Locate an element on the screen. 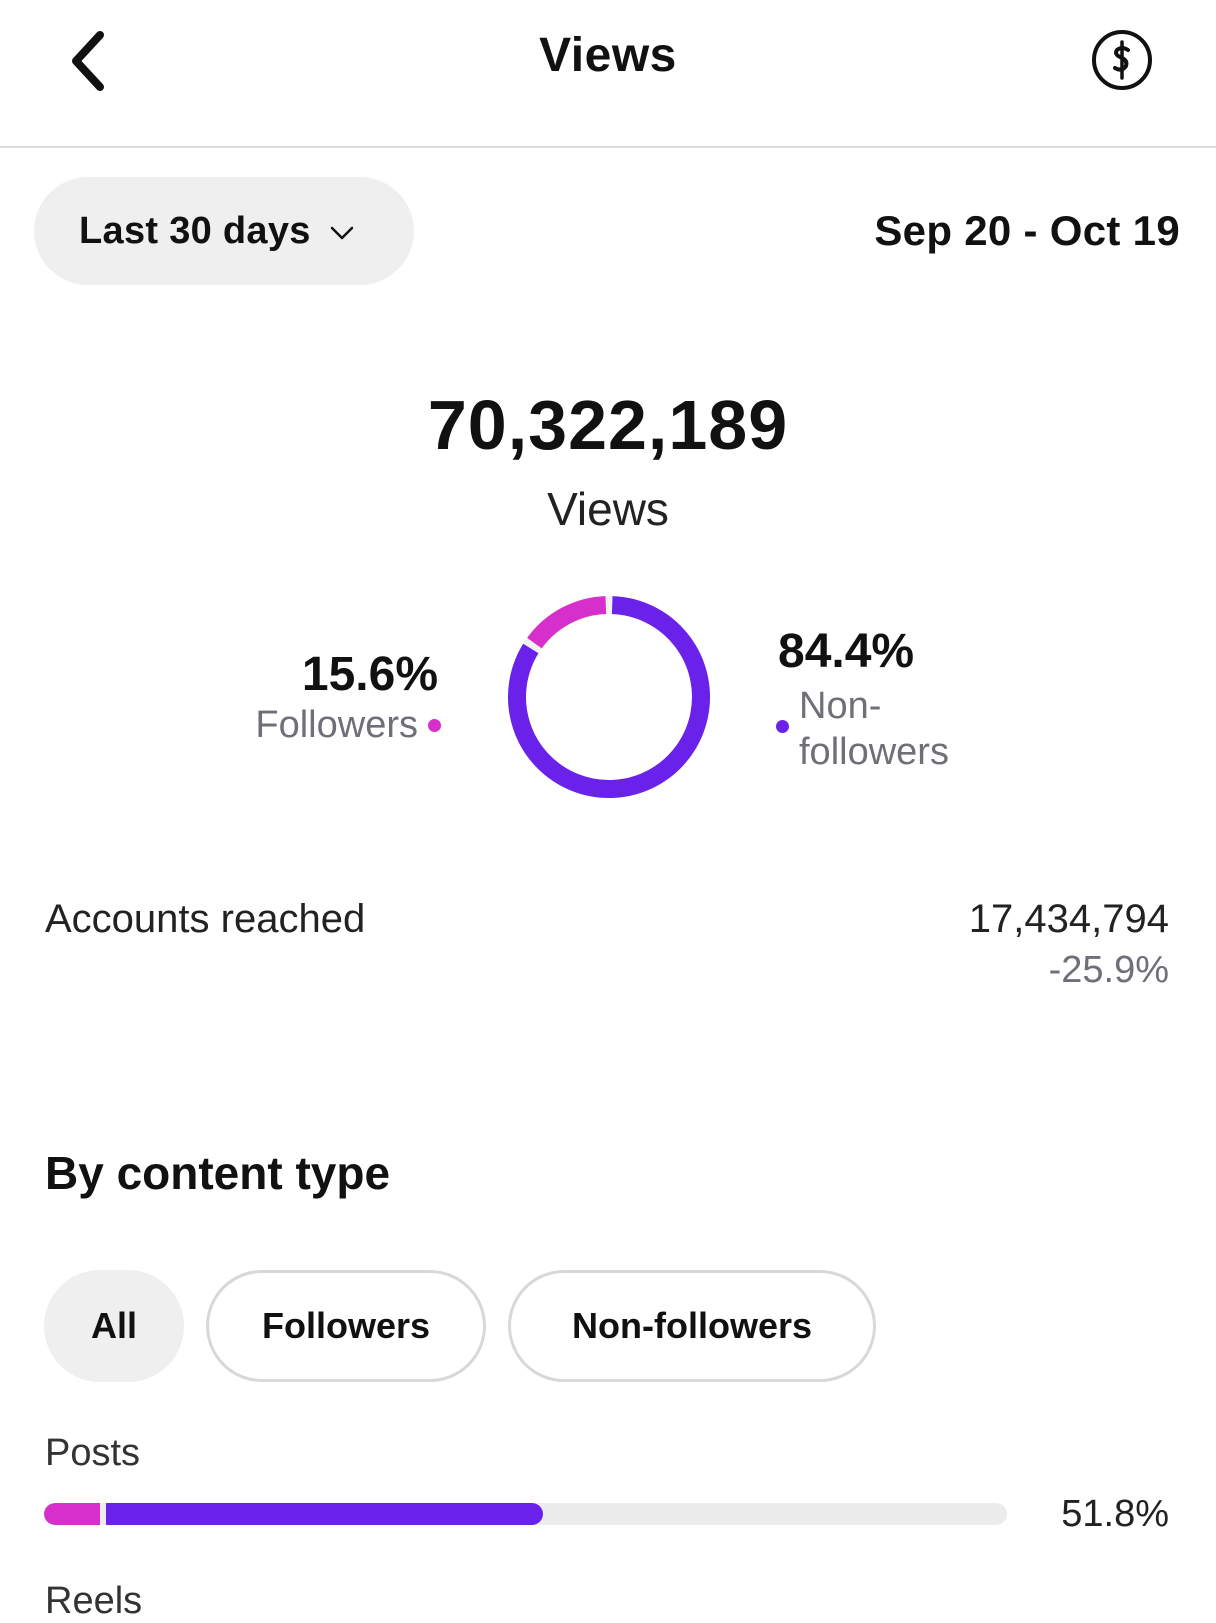  accounts-reached-label: Accounts reached is located at coordinates (205, 919).